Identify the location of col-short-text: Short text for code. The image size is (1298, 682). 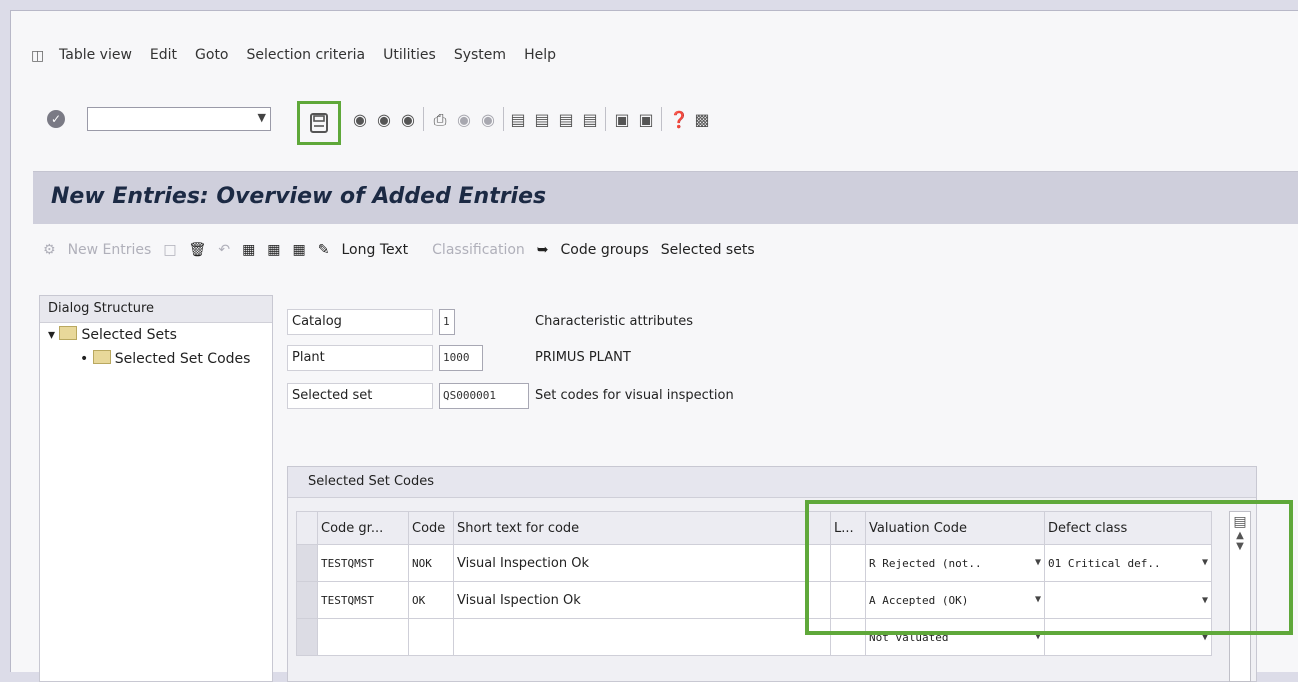
(642, 528).